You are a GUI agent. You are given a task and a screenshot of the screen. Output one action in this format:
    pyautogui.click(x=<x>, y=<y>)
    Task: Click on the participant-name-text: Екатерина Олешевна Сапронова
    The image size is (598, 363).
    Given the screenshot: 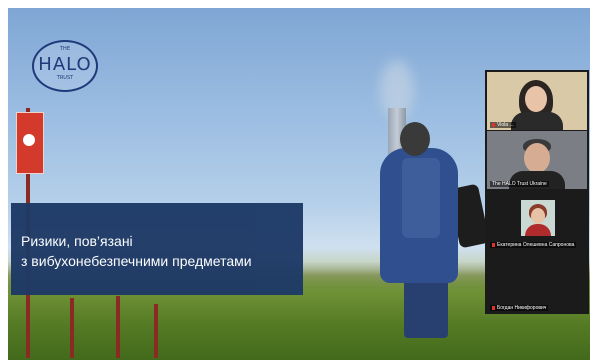 What is the action you would take?
    pyautogui.click(x=536, y=245)
    